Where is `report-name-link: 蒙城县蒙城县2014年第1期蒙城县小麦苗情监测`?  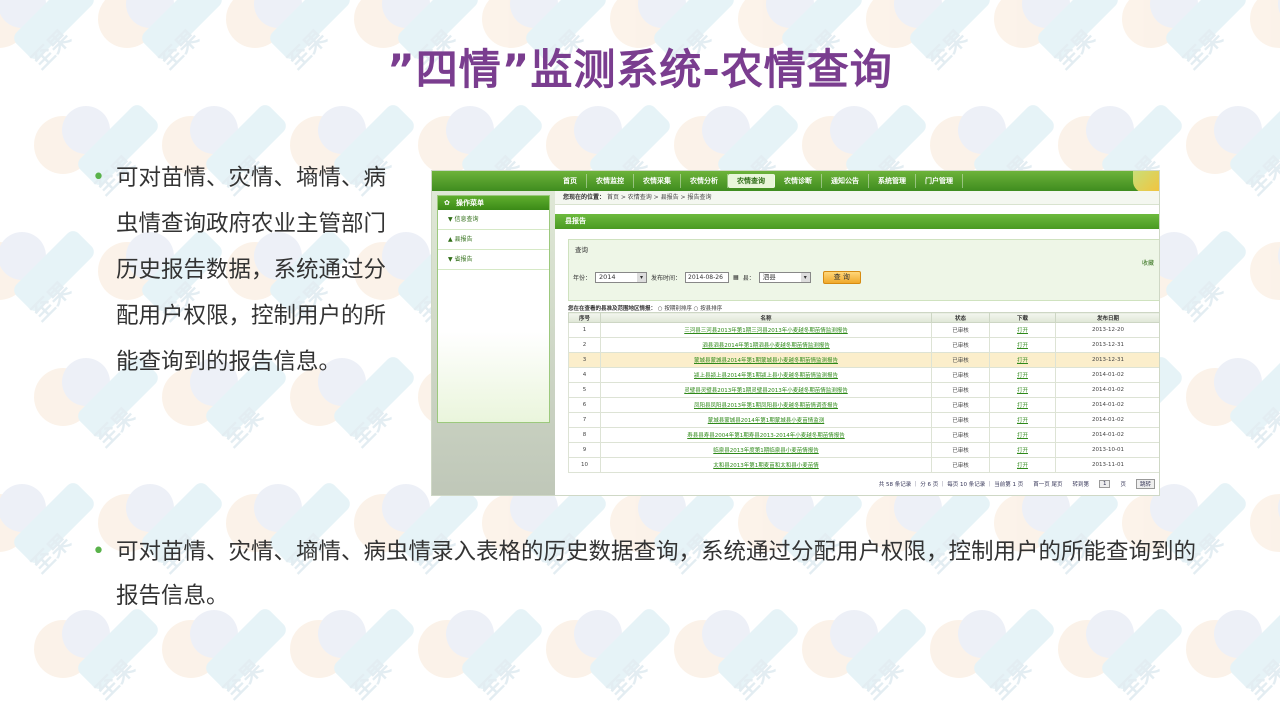 report-name-link: 蒙城县蒙城县2014年第1期蒙城县小麦苗情监测 is located at coordinates (766, 420).